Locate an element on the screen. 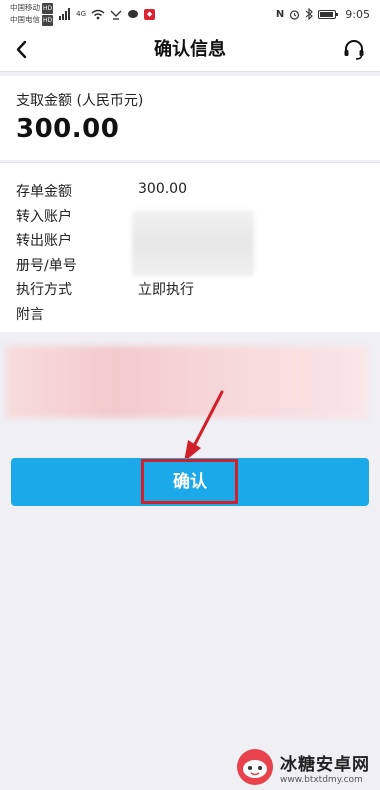 The width and height of the screenshot is (380, 790). watermark-name: 冰糖安卓网 is located at coordinates (325, 764).